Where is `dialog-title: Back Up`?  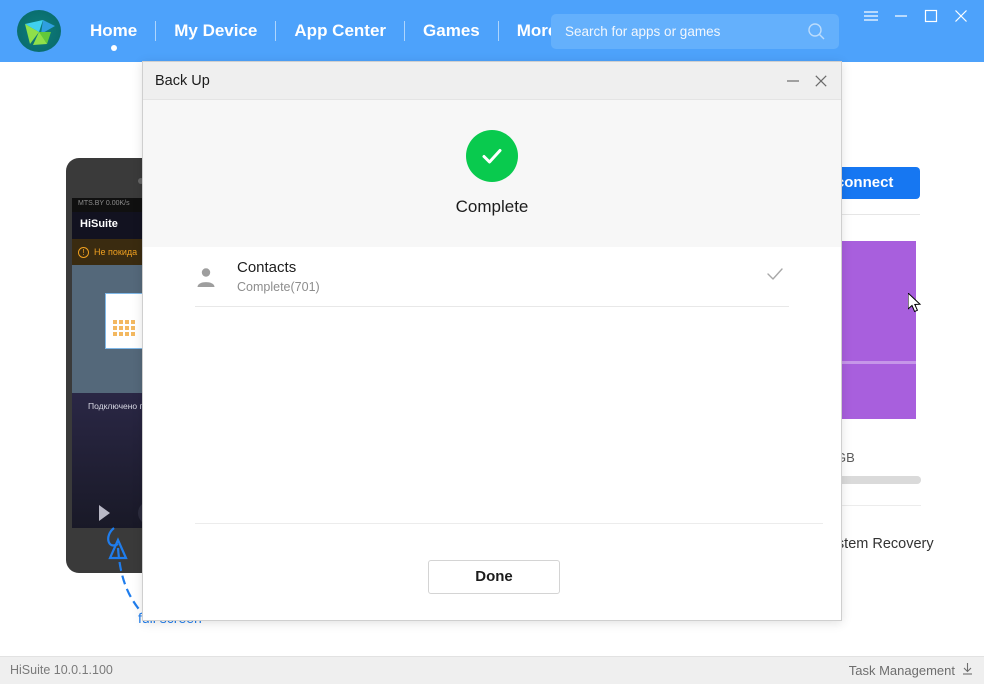 dialog-title: Back Up is located at coordinates (182, 81).